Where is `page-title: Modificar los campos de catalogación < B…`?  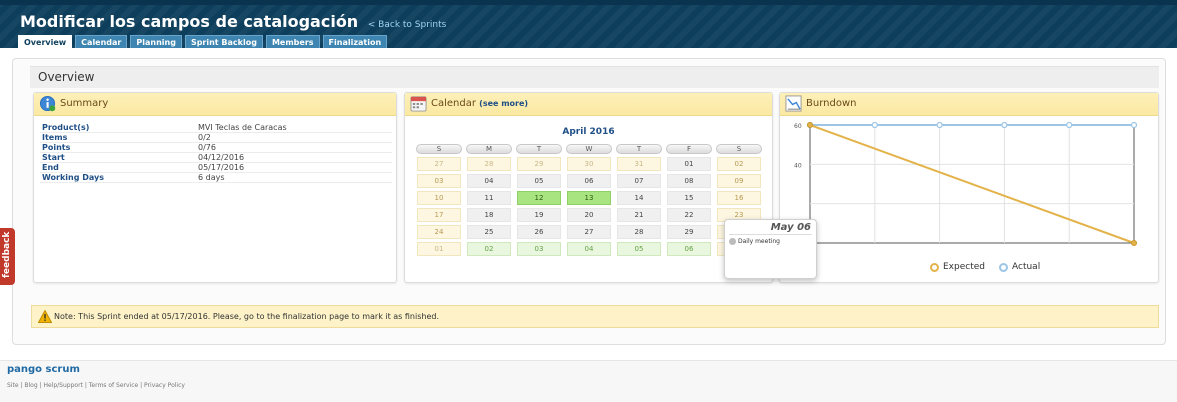 page-title: Modificar los campos de catalogación < B… is located at coordinates (233, 21).